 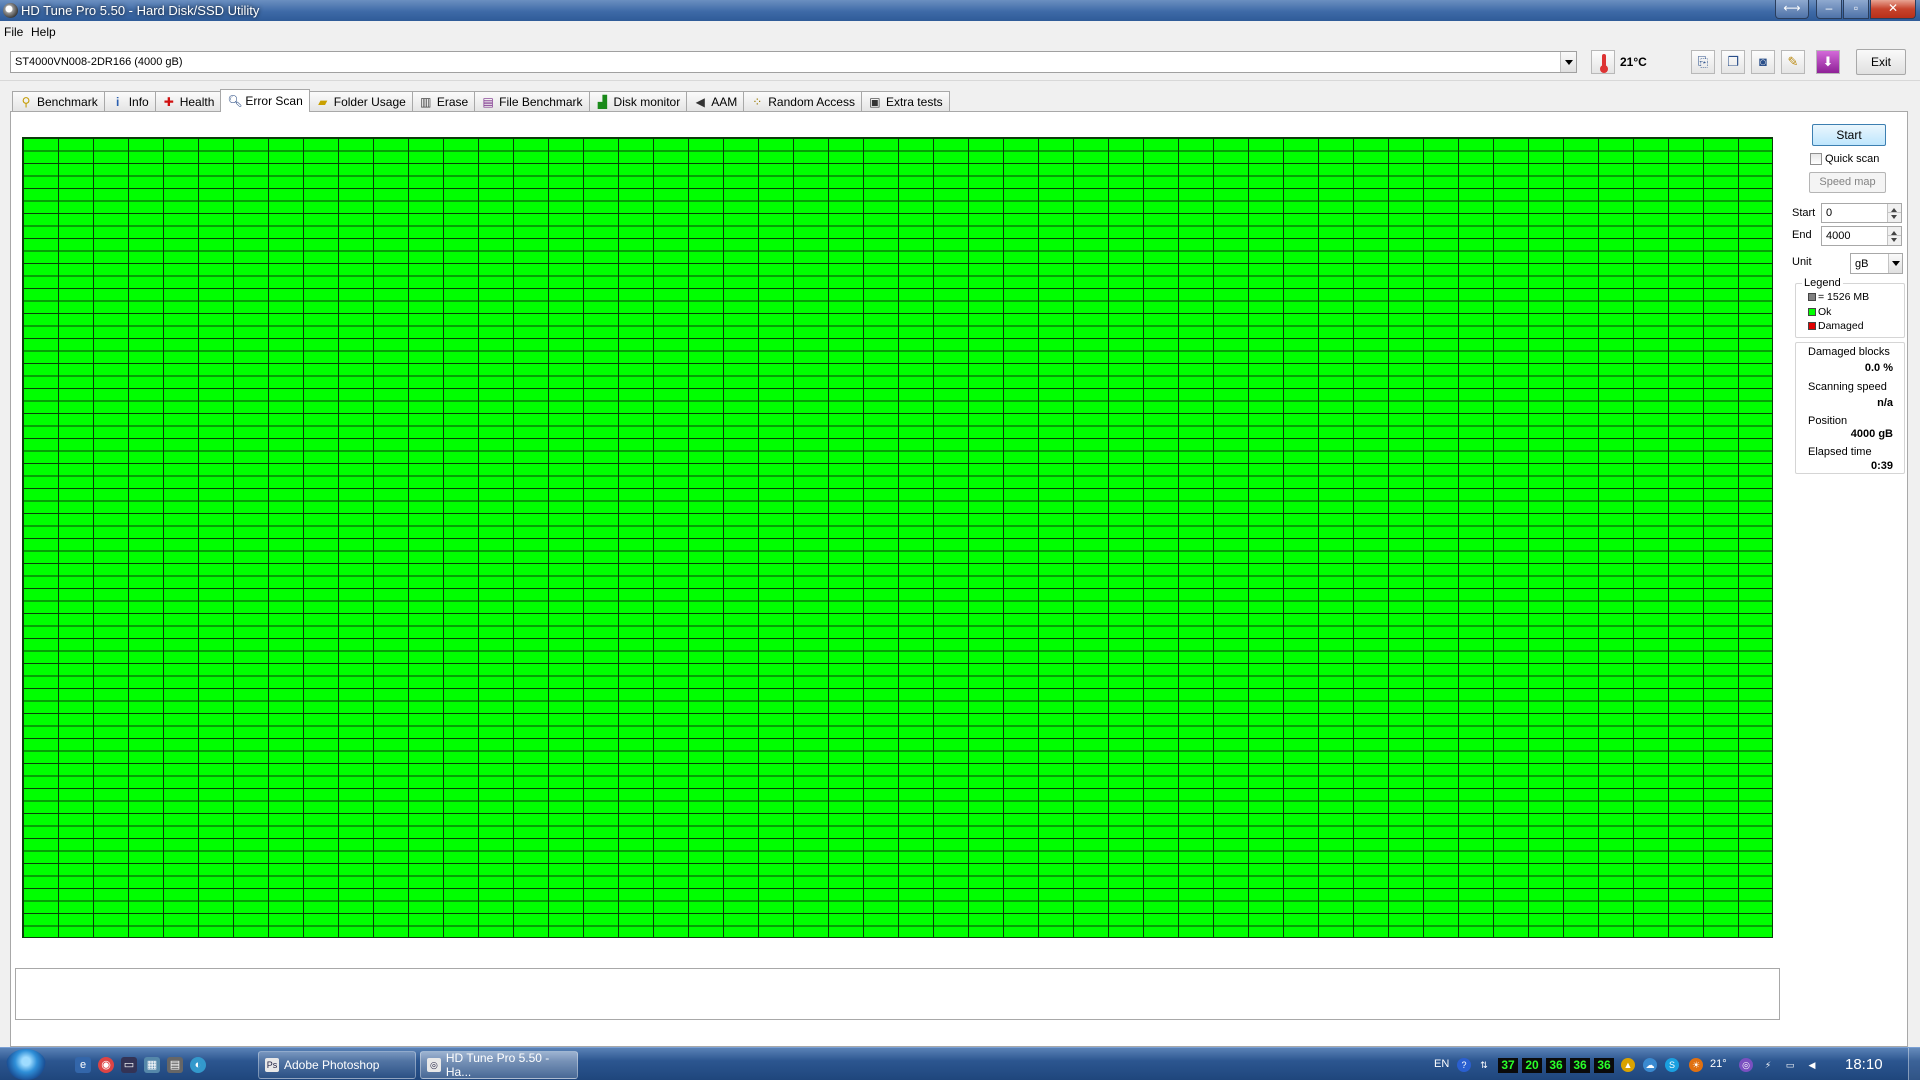 What do you see at coordinates (1838, 236) in the screenshot?
I see `end-spinner-value: 4000` at bounding box center [1838, 236].